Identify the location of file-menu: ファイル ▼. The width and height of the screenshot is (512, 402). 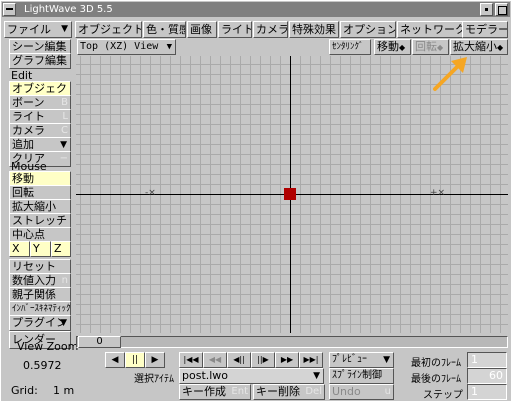
(38, 29).